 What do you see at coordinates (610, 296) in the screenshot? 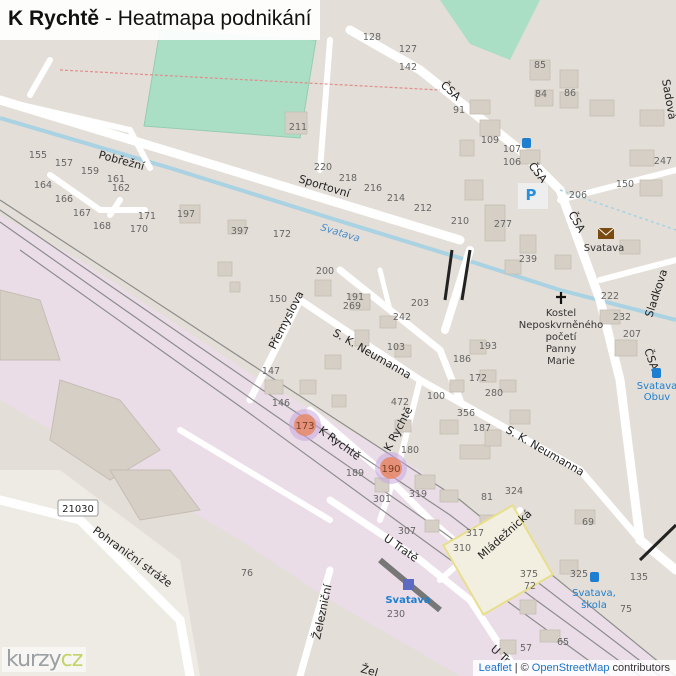
I see `house-number: 222` at bounding box center [610, 296].